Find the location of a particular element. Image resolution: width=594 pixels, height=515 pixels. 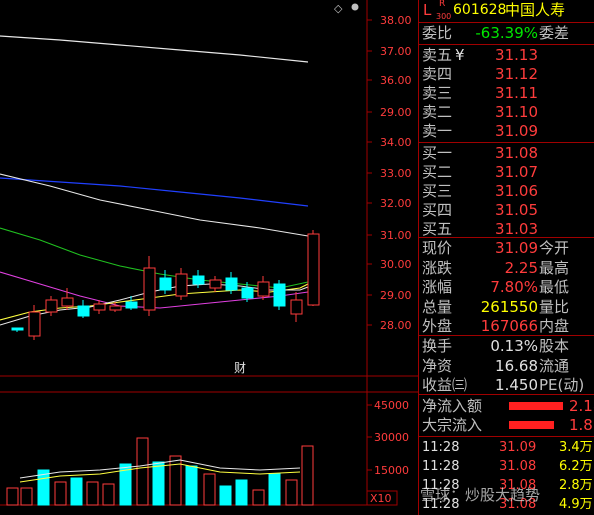

ask-label: 卖五 is located at coordinates (437, 55).